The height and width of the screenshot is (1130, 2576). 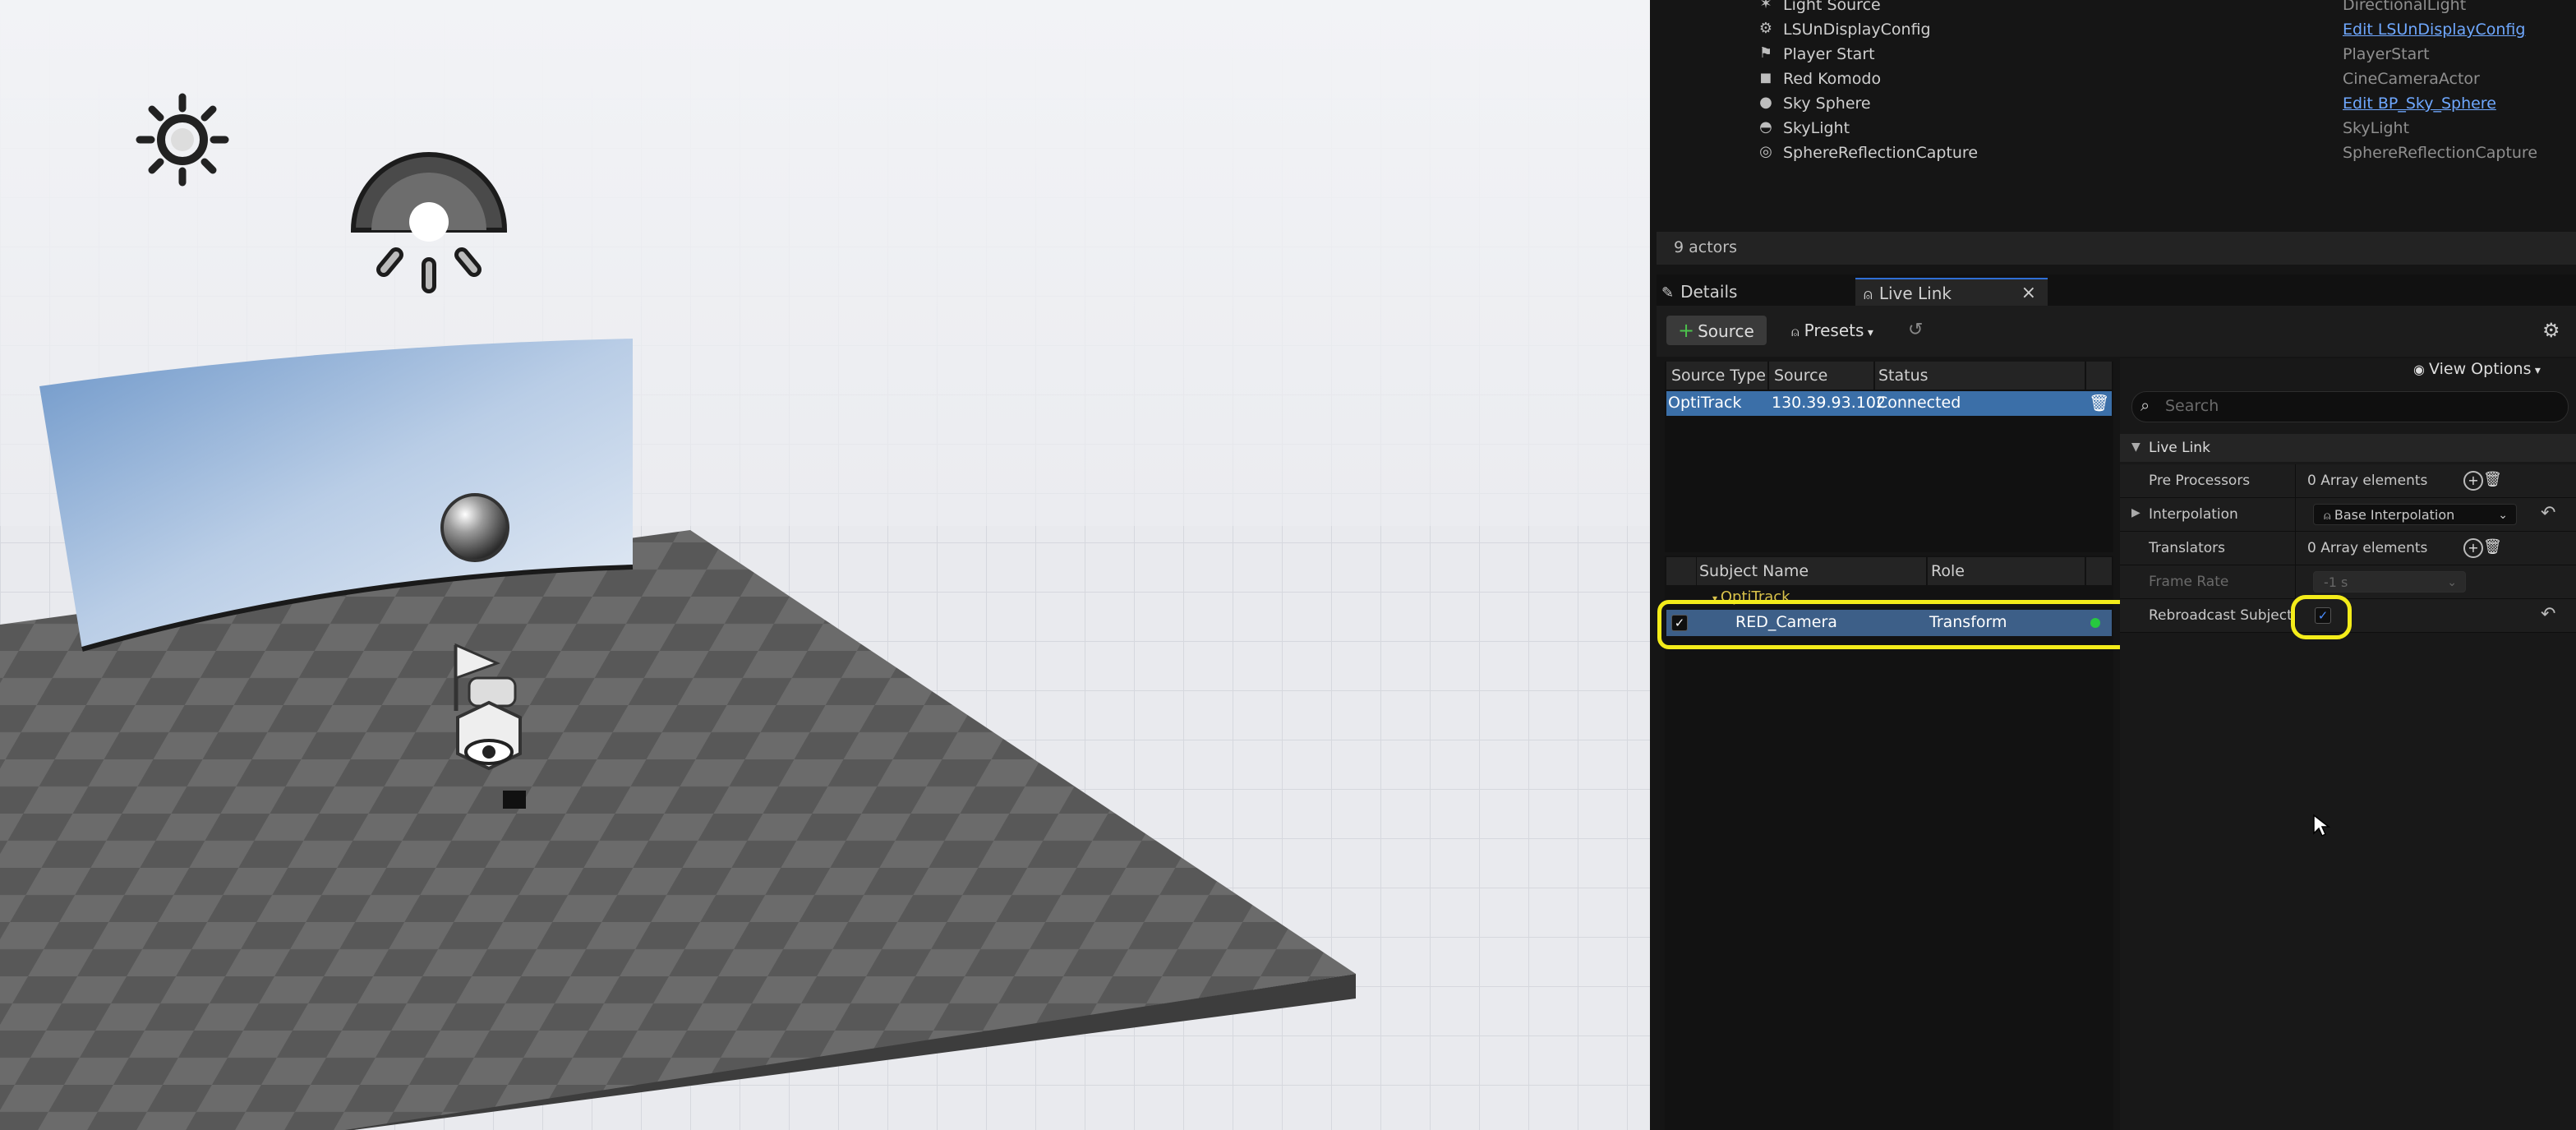 I want to click on tab-livelink: ⍝ Live Link ×, so click(x=1951, y=292).